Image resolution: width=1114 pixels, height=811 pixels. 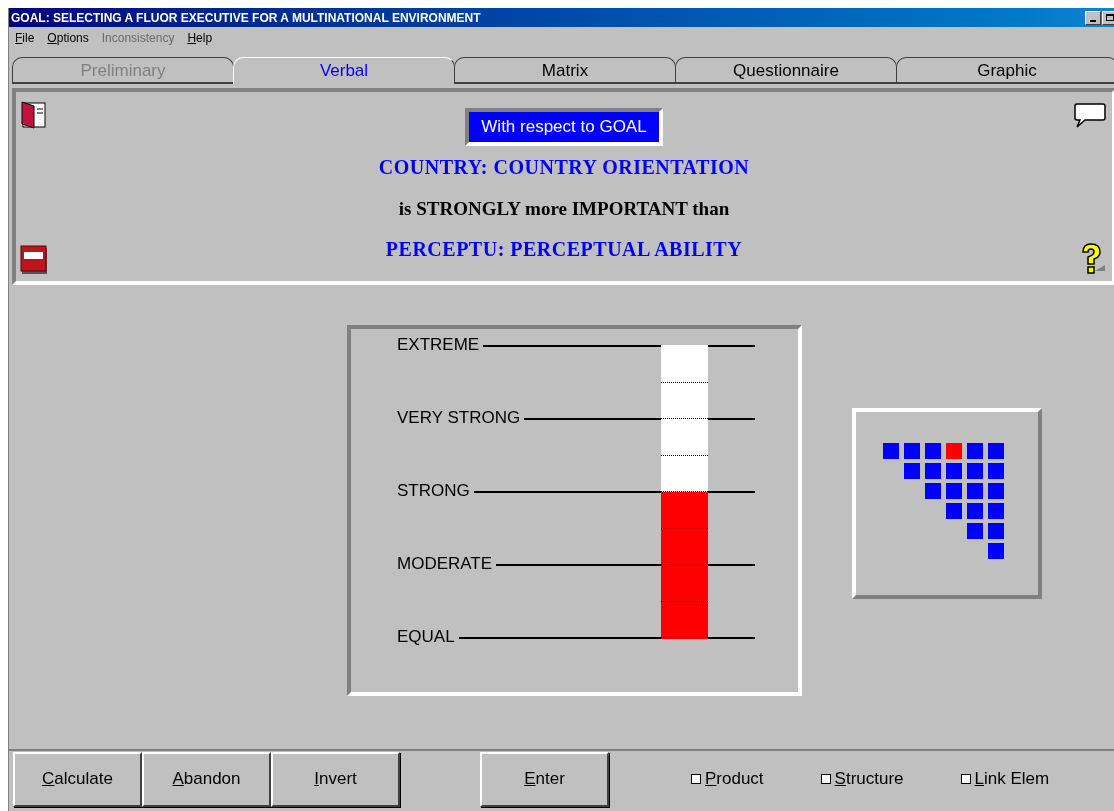 What do you see at coordinates (246, 18) in the screenshot?
I see `window-title: GOAL: SELECTING A FLUOR EXECUTIVE FOR A MULTINATIONAL ENVIRONMENT` at bounding box center [246, 18].